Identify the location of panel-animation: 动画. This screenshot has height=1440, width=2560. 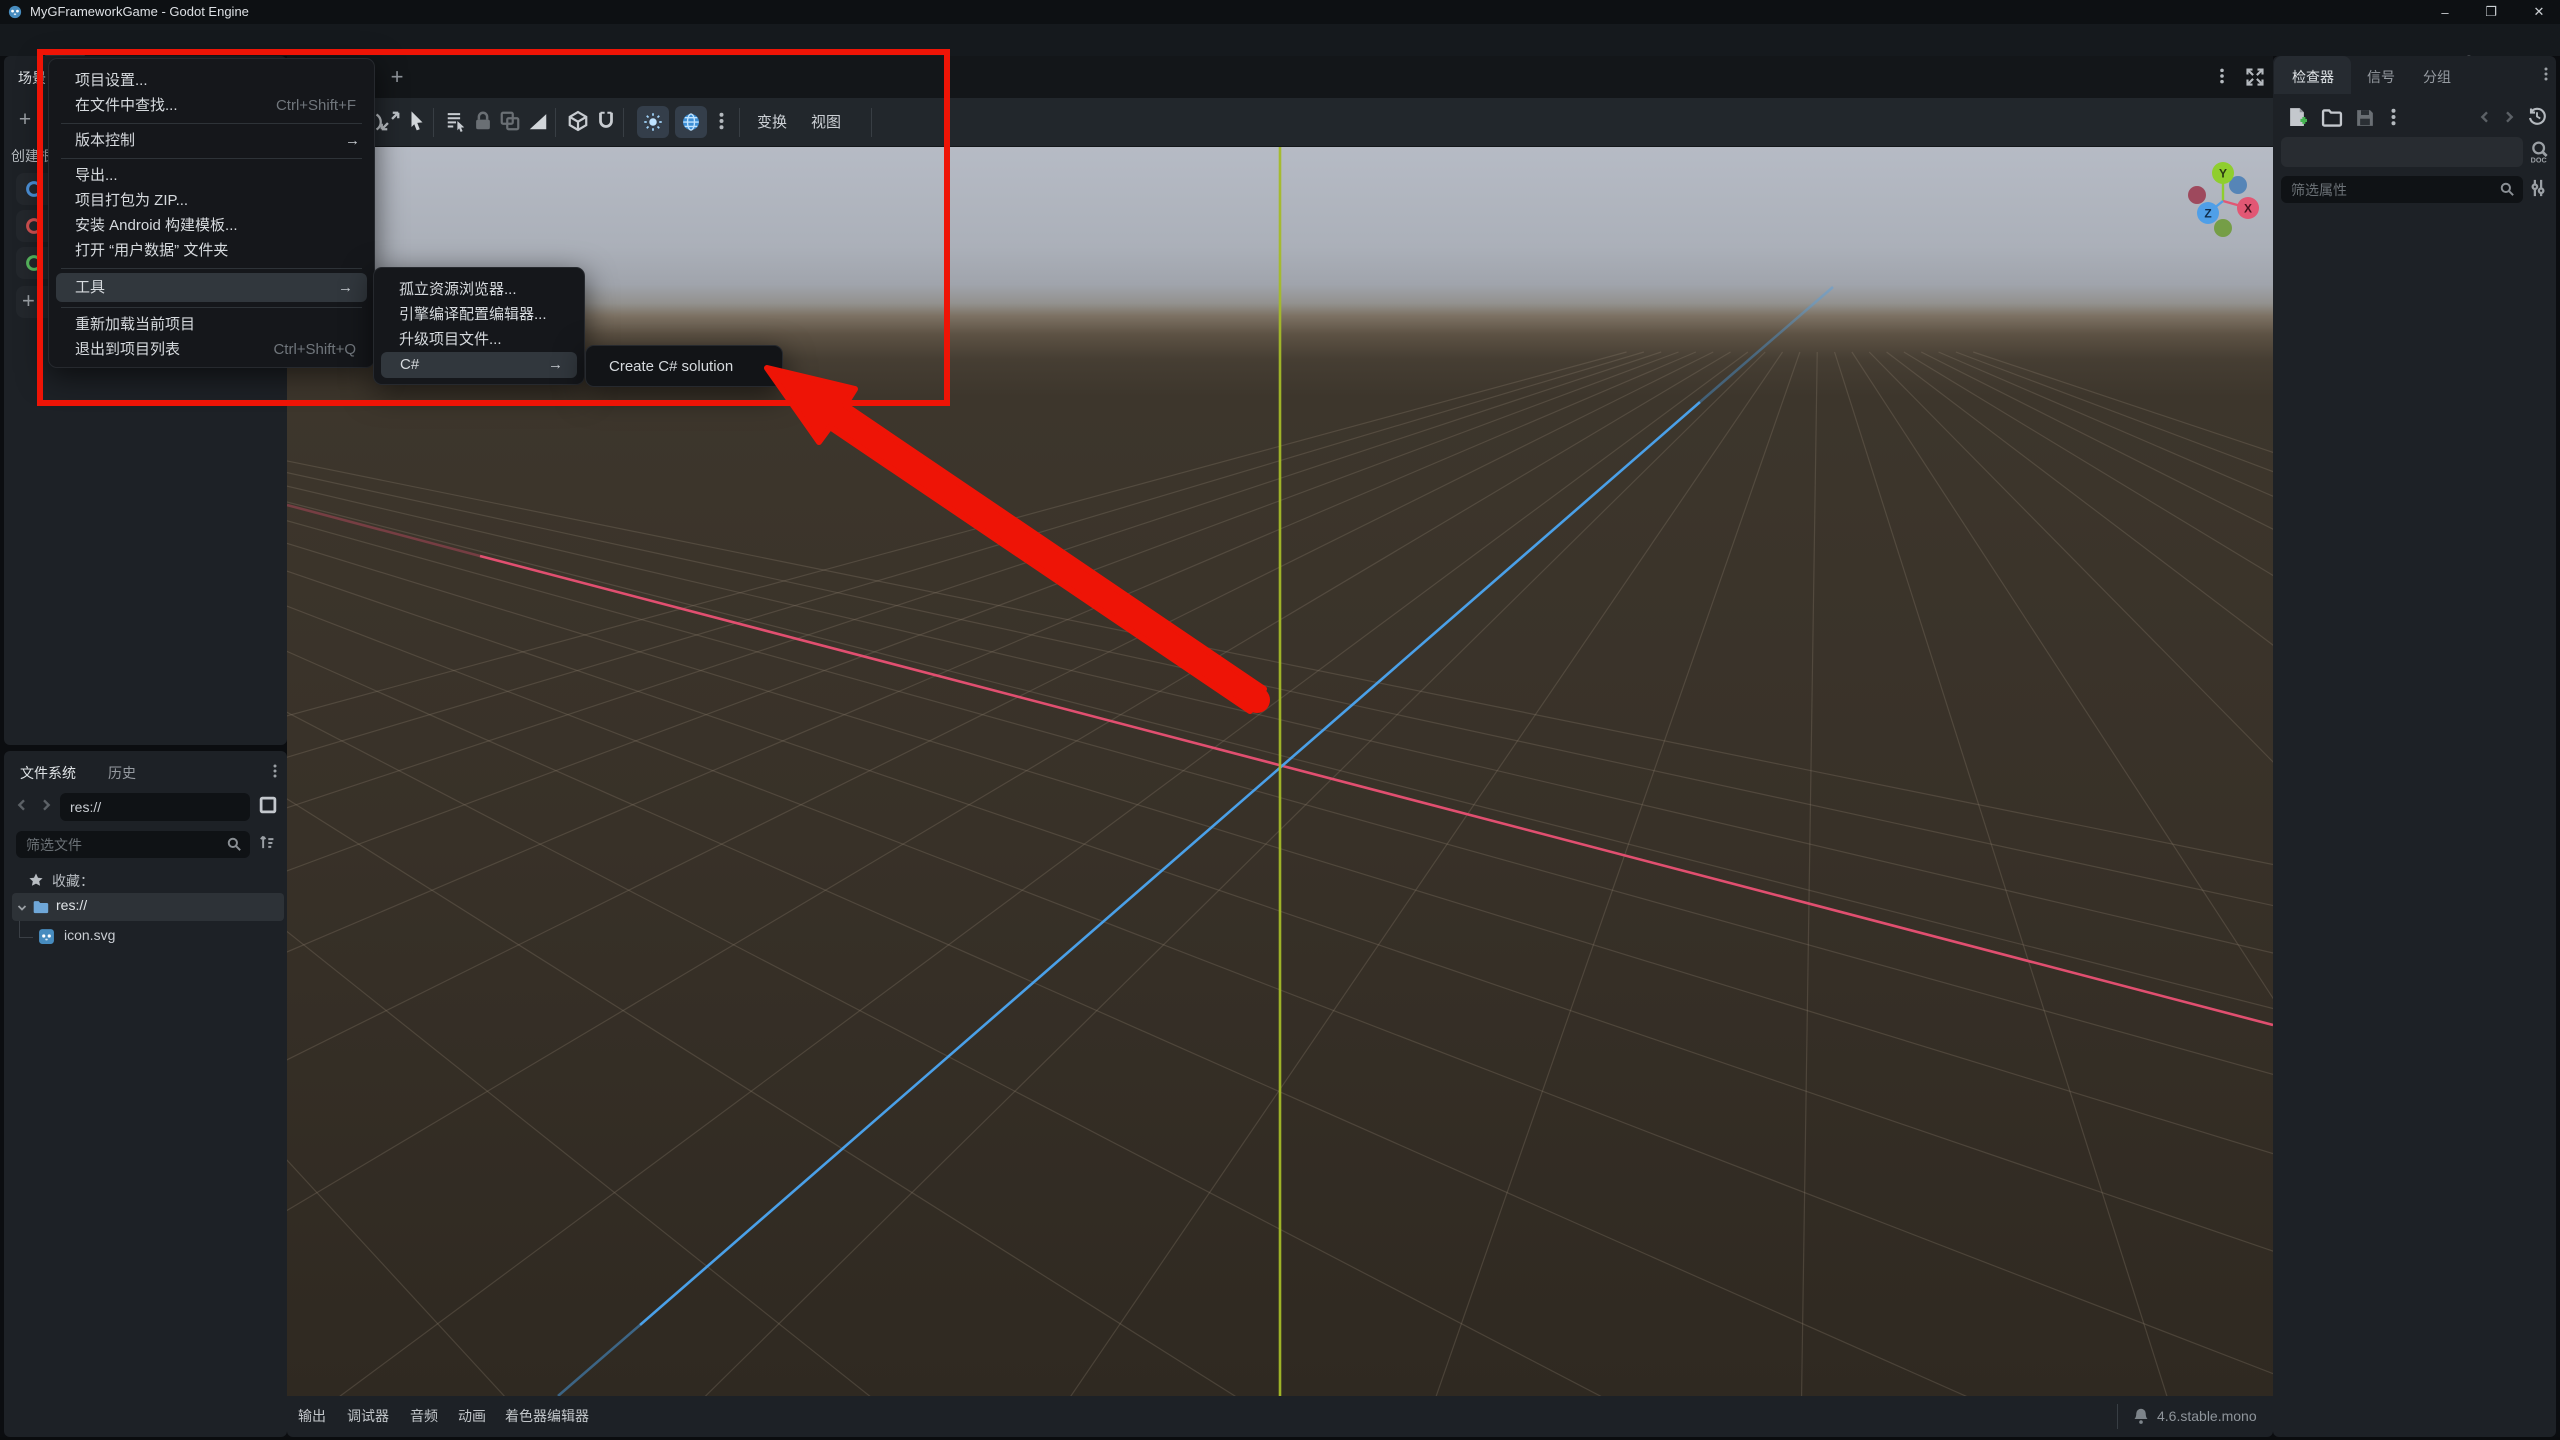
(472, 1416).